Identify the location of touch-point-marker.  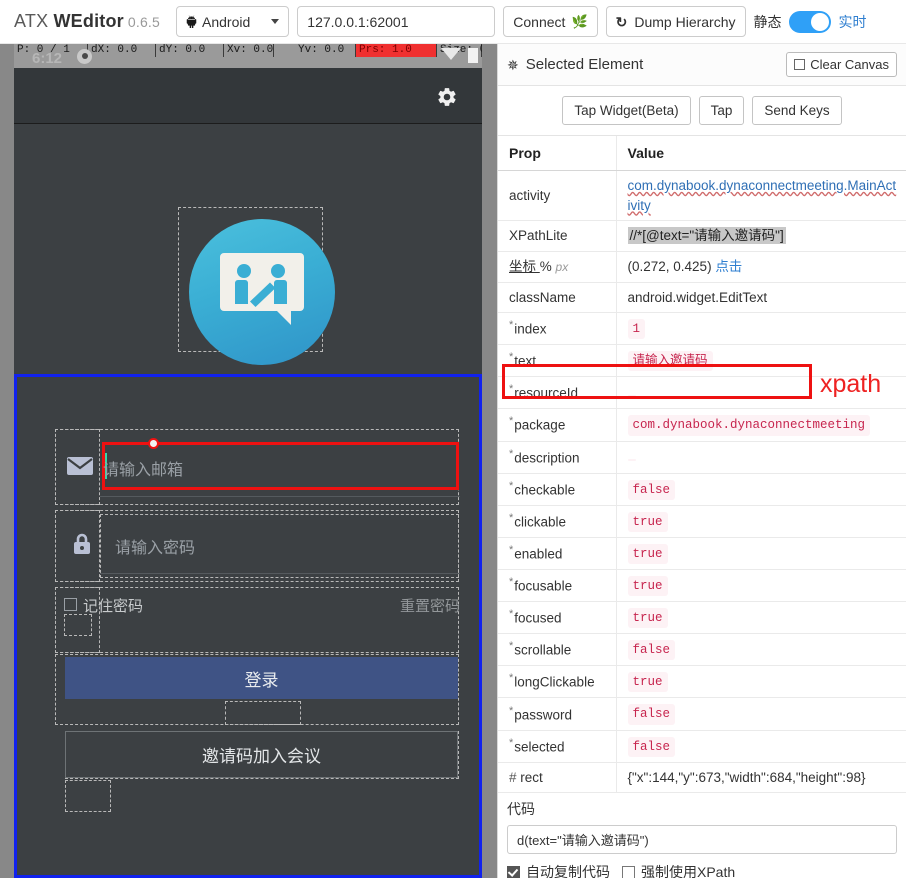
(153, 443).